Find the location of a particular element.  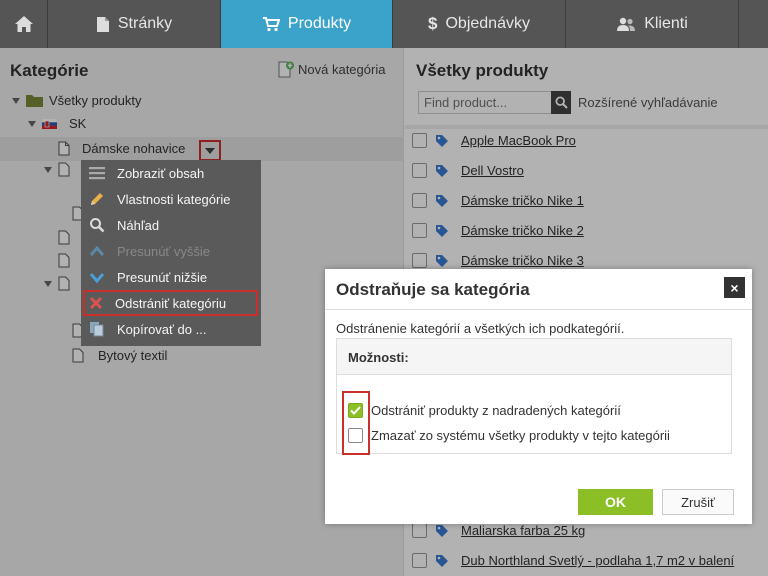

menu-item-delete-category: Odstrániť kategóriu is located at coordinates (170, 303).